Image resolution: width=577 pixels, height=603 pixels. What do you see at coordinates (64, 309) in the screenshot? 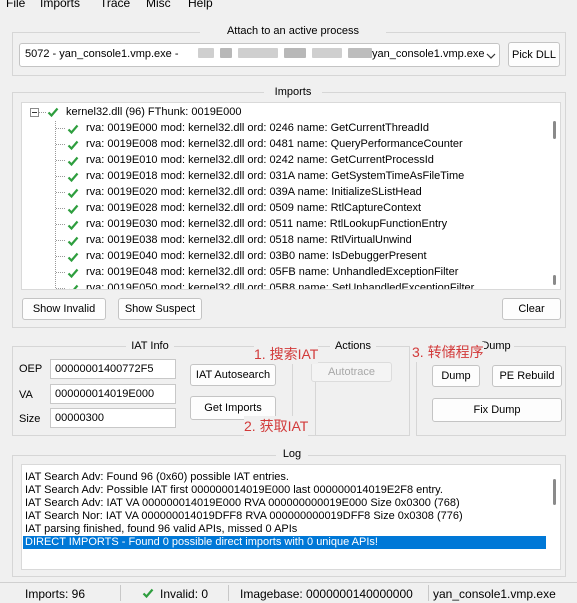
I see `show-invalid-button: Show Invalid` at bounding box center [64, 309].